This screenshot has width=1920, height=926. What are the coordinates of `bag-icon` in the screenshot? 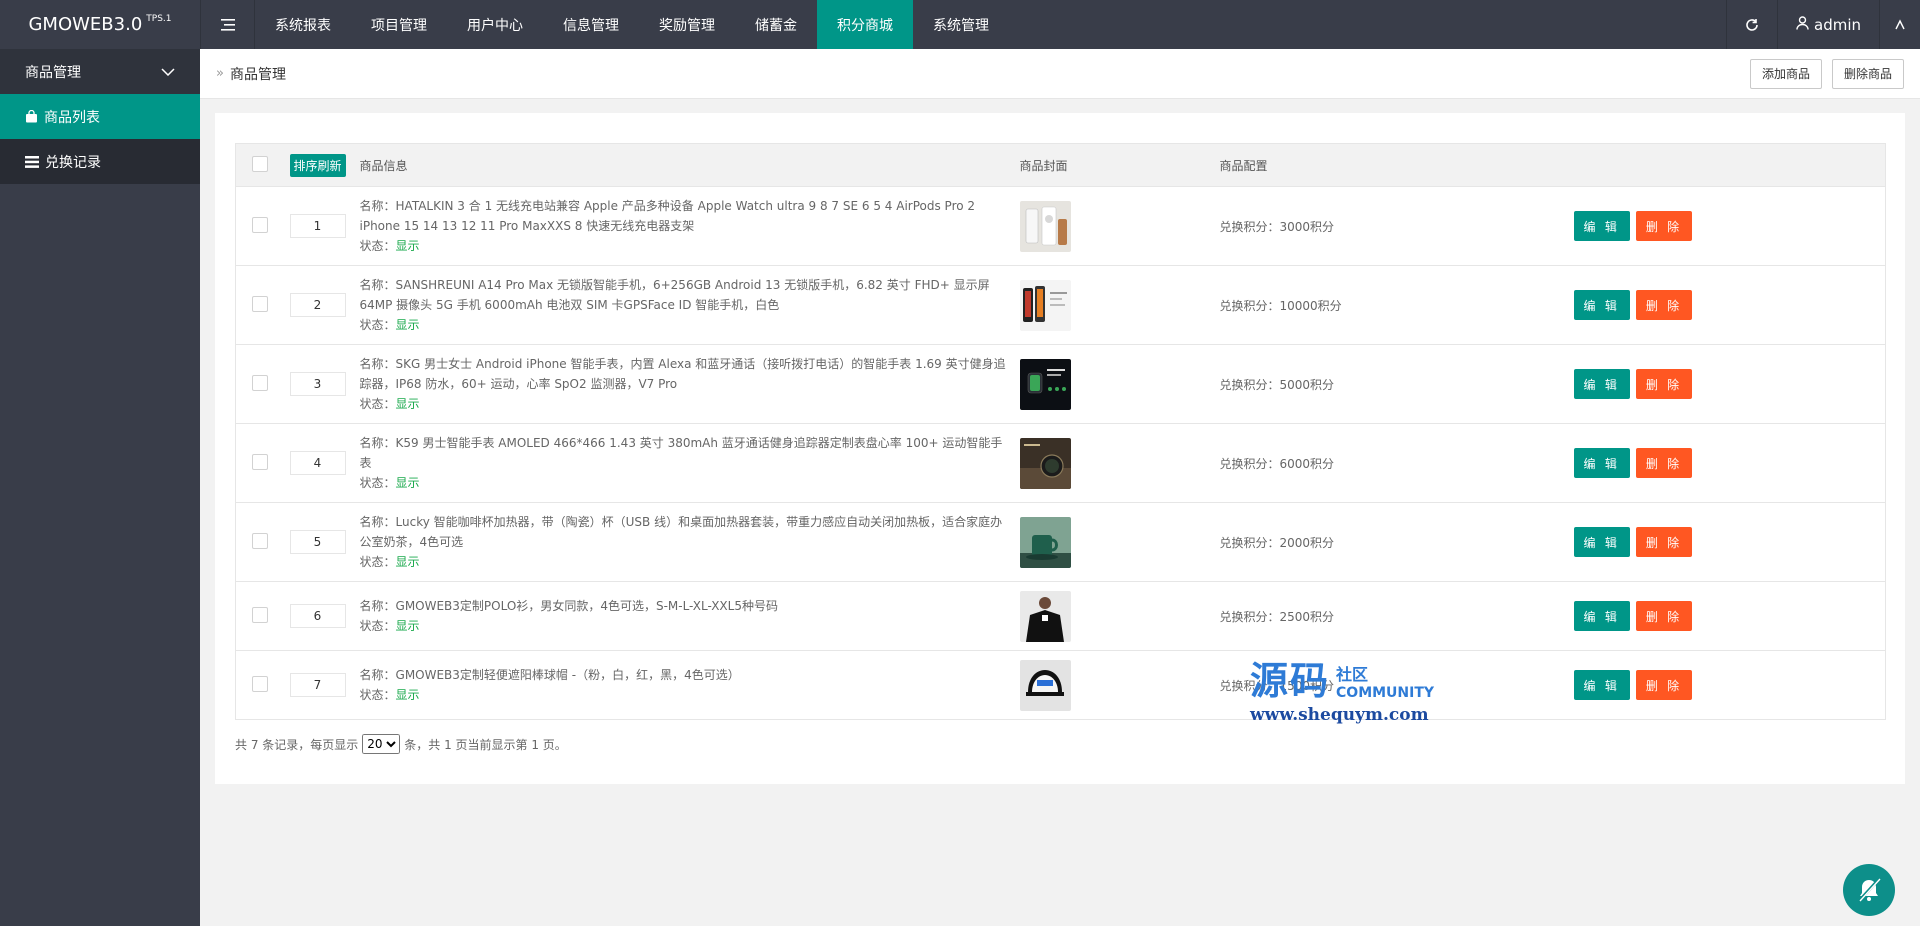 It's located at (31, 116).